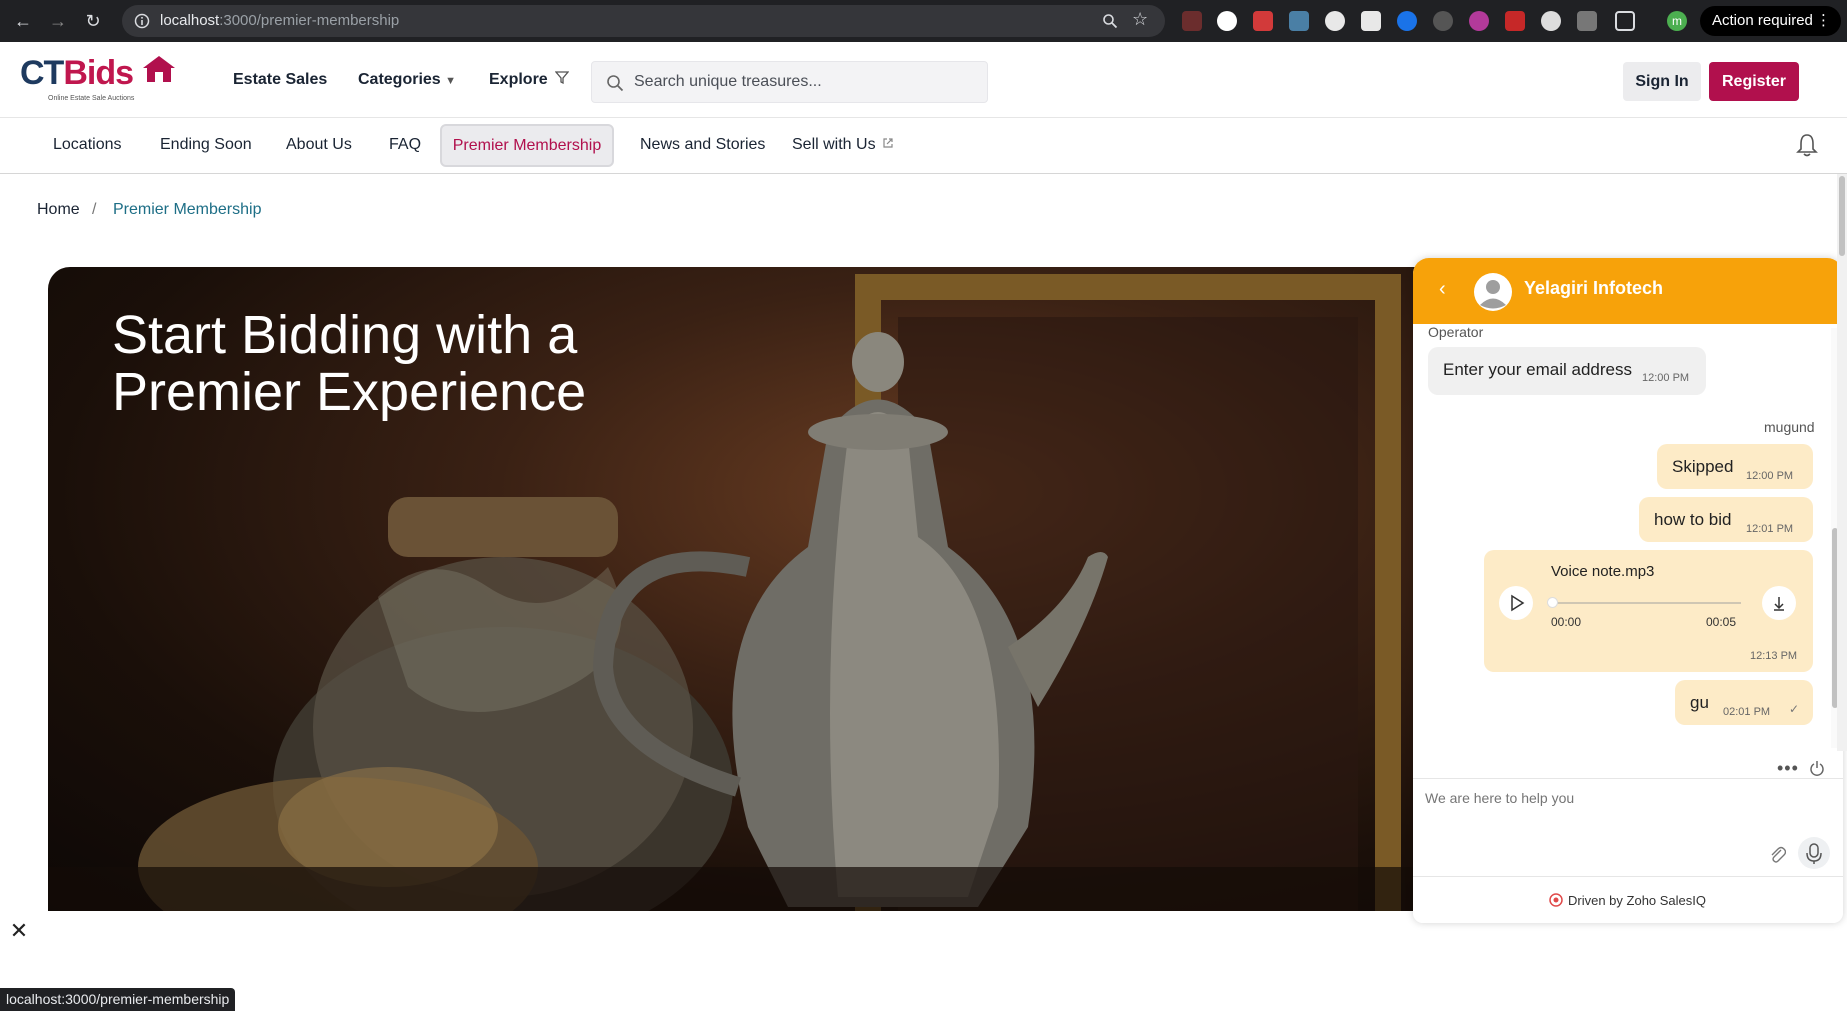  What do you see at coordinates (1814, 853) in the screenshot?
I see `microphone-icon` at bounding box center [1814, 853].